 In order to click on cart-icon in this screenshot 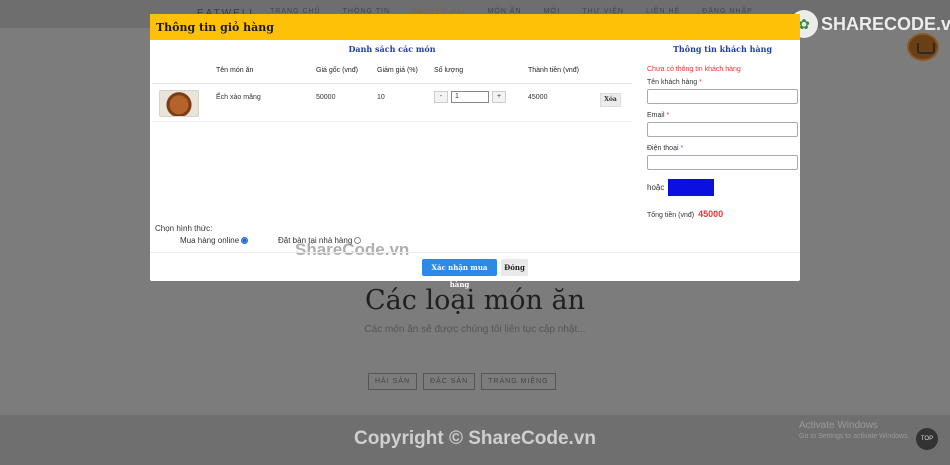, I will do `click(923, 47)`.